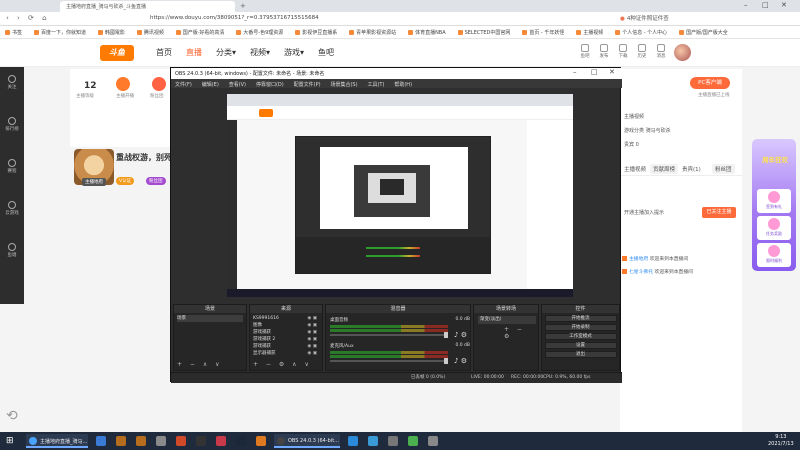  What do you see at coordinates (403, 83) in the screenshot?
I see `menu-item: 帮助(H)` at bounding box center [403, 83].